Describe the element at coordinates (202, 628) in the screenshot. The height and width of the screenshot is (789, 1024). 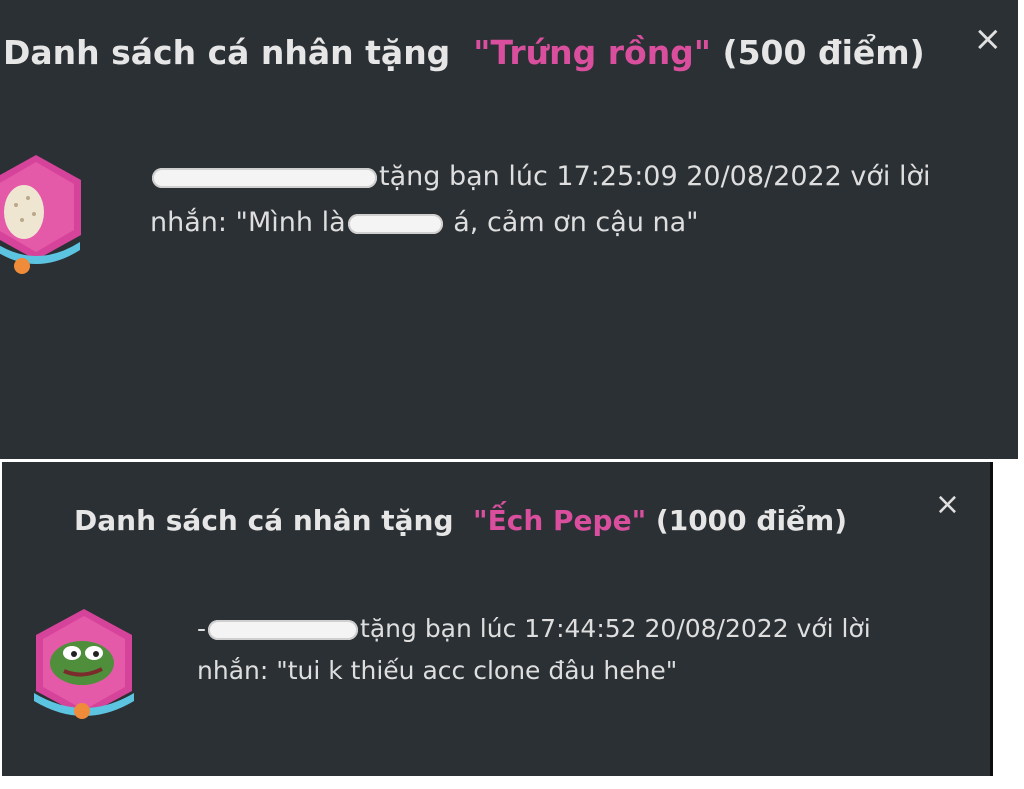
I see `message-prefix: -` at that location.